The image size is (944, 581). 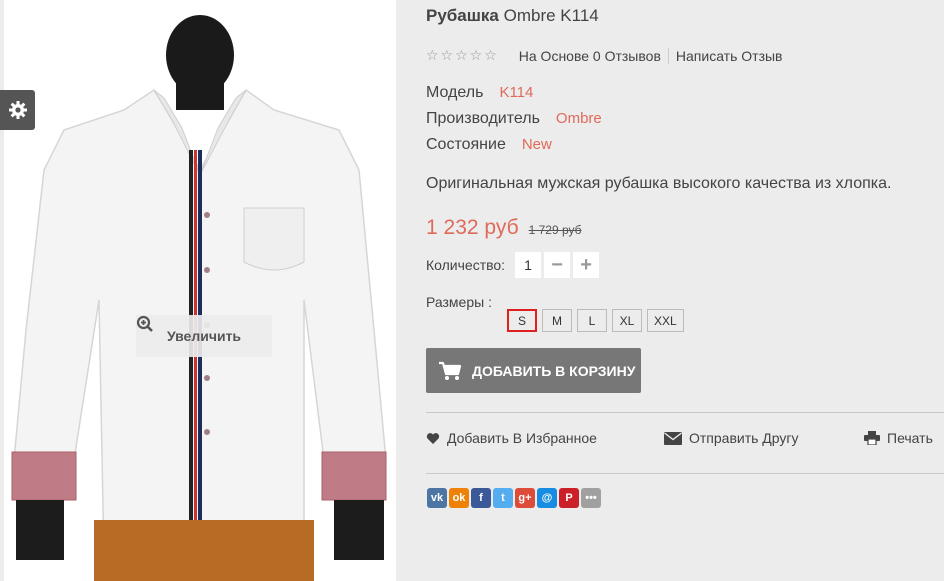 I want to click on rating-row: ☆☆☆☆☆ На Основе 0 Отзывов Написать Отзыв, so click(x=604, y=55).